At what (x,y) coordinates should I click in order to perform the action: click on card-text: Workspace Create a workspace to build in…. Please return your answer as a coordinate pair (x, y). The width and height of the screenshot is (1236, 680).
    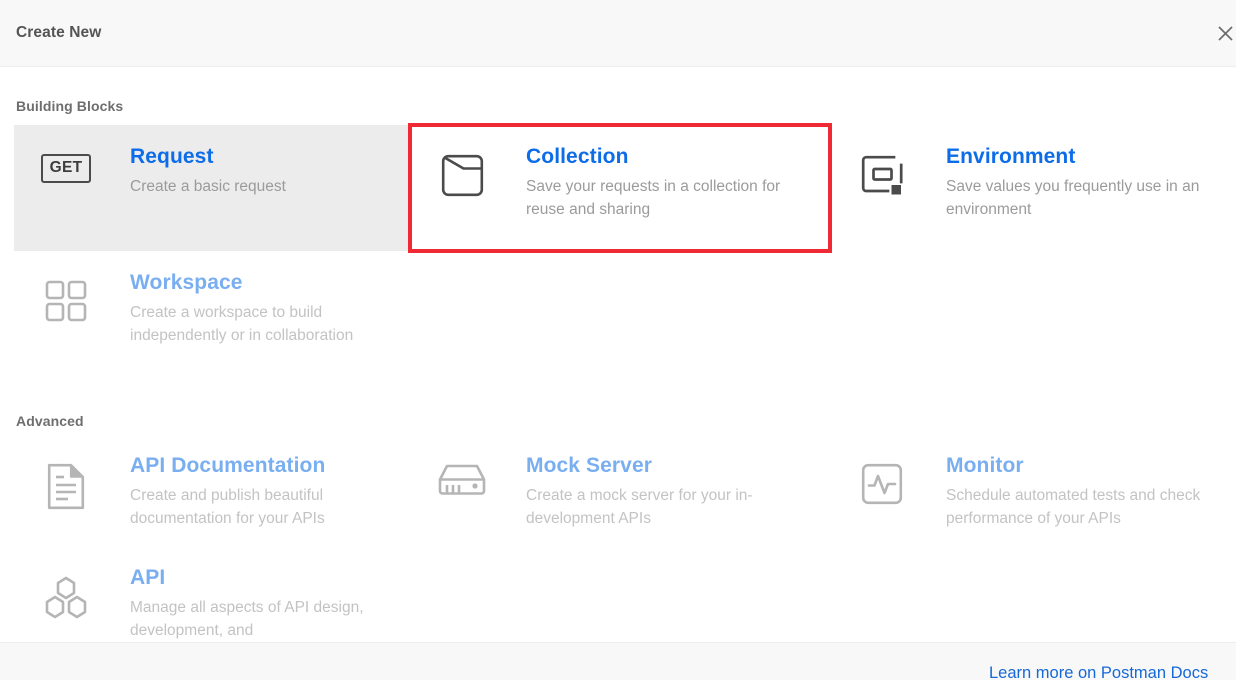
    Looking at the image, I should click on (263, 308).